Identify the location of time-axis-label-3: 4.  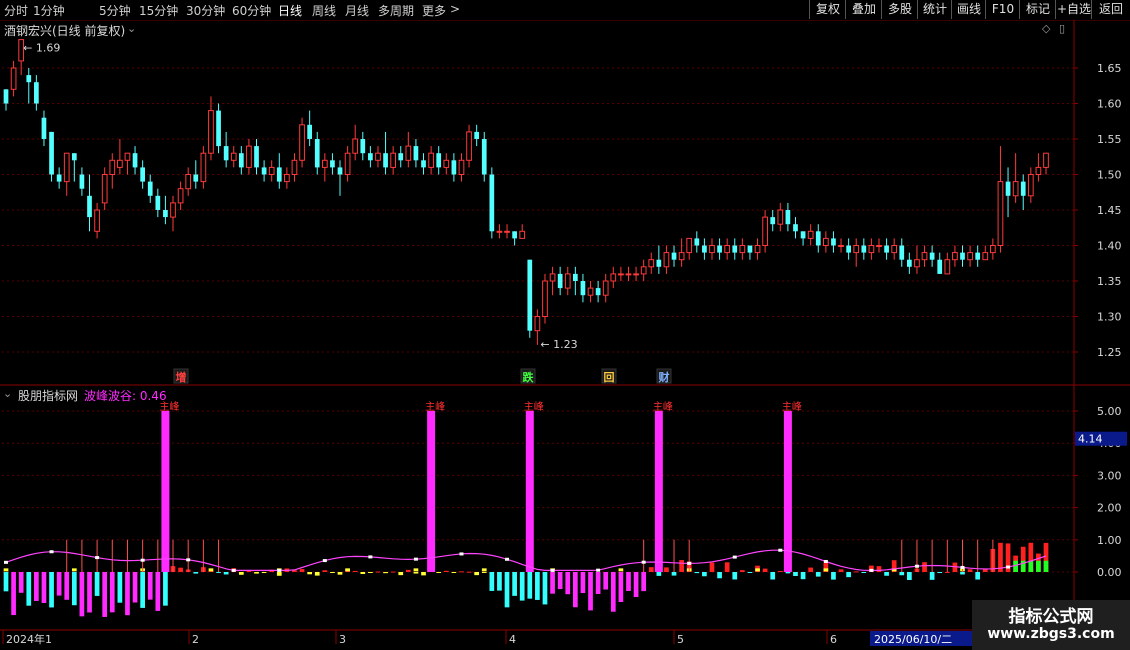
(512, 639).